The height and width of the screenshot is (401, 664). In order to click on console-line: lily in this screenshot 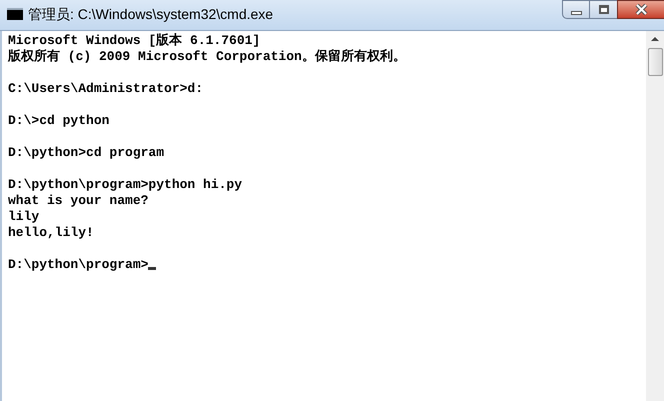, I will do `click(24, 217)`.